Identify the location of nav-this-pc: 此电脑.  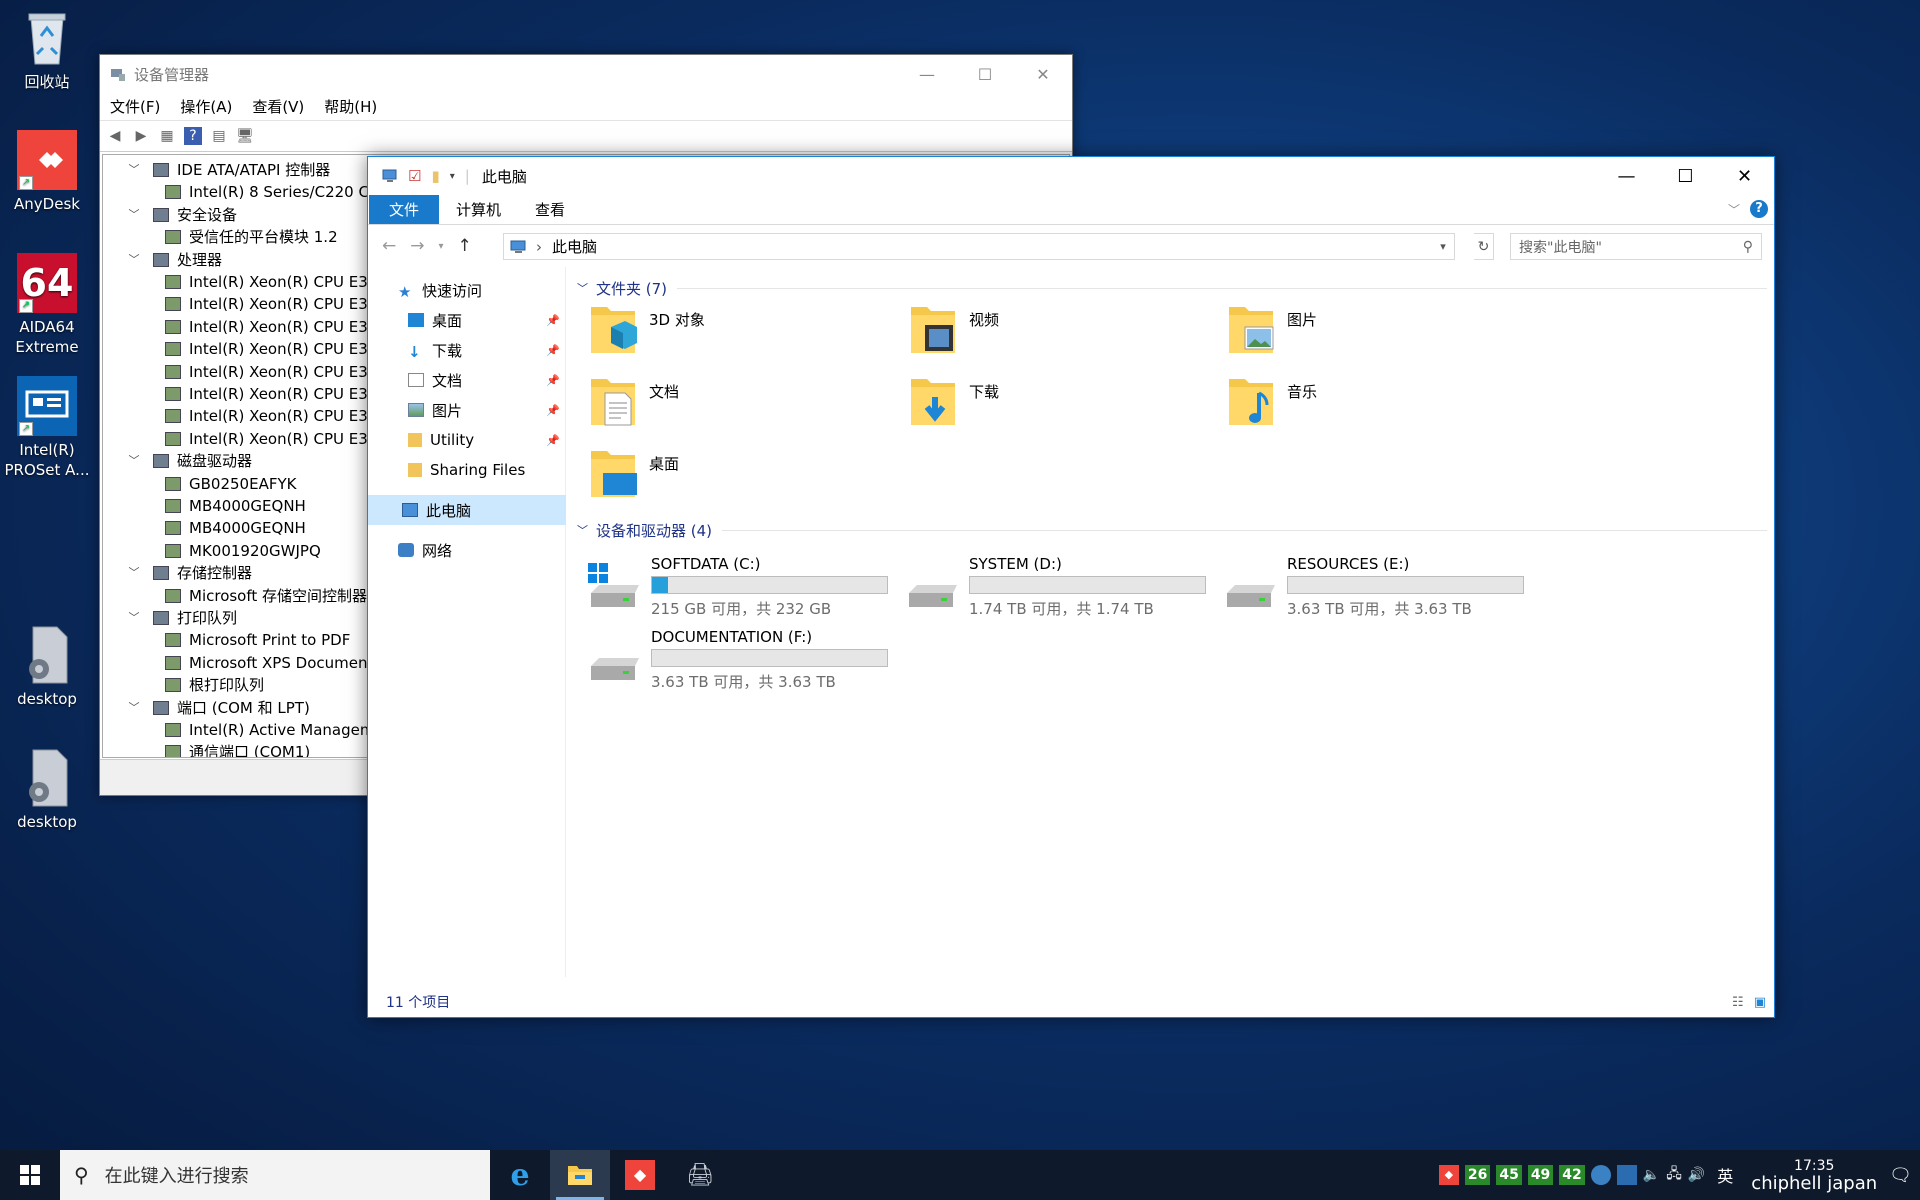
(467, 510).